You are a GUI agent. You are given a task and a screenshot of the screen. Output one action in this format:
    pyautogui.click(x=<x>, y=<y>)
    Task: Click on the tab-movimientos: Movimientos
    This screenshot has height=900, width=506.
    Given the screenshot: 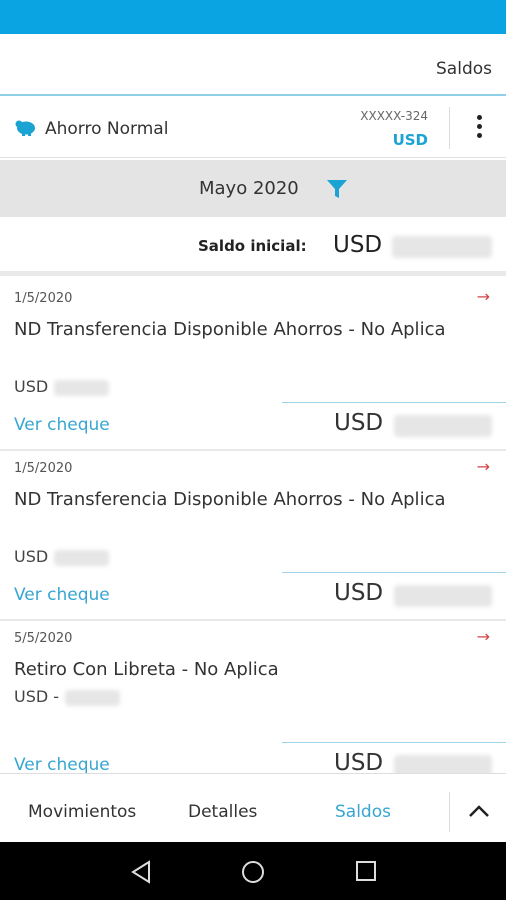 What is the action you would take?
    pyautogui.click(x=82, y=812)
    